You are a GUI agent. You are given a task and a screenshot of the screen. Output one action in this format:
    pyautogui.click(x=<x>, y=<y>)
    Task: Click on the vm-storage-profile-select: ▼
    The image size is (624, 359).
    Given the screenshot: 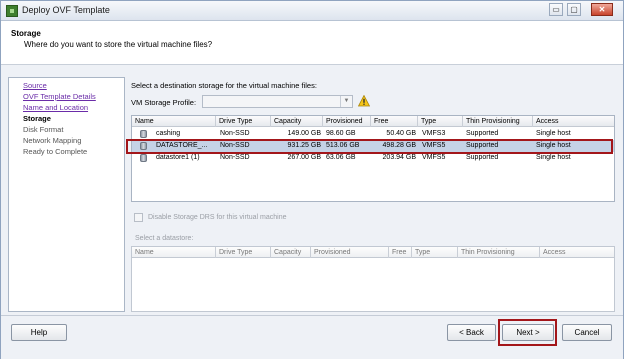 What is the action you would take?
    pyautogui.click(x=277, y=101)
    